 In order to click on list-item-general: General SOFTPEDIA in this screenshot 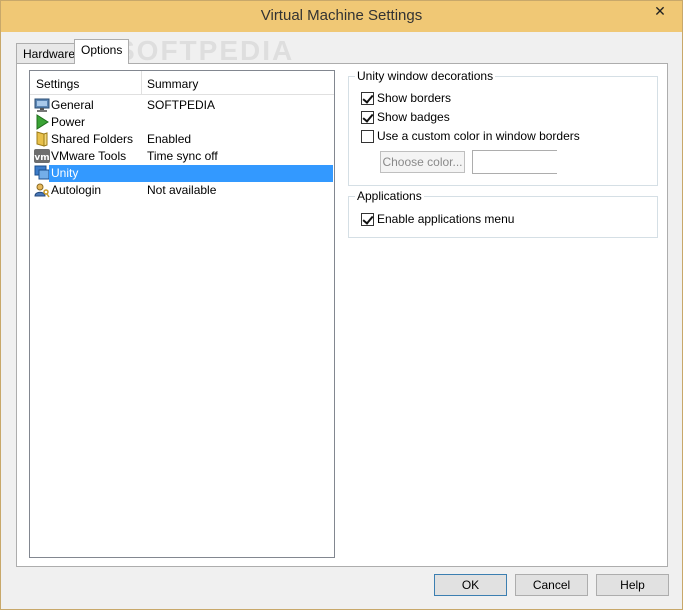, I will do `click(182, 105)`.